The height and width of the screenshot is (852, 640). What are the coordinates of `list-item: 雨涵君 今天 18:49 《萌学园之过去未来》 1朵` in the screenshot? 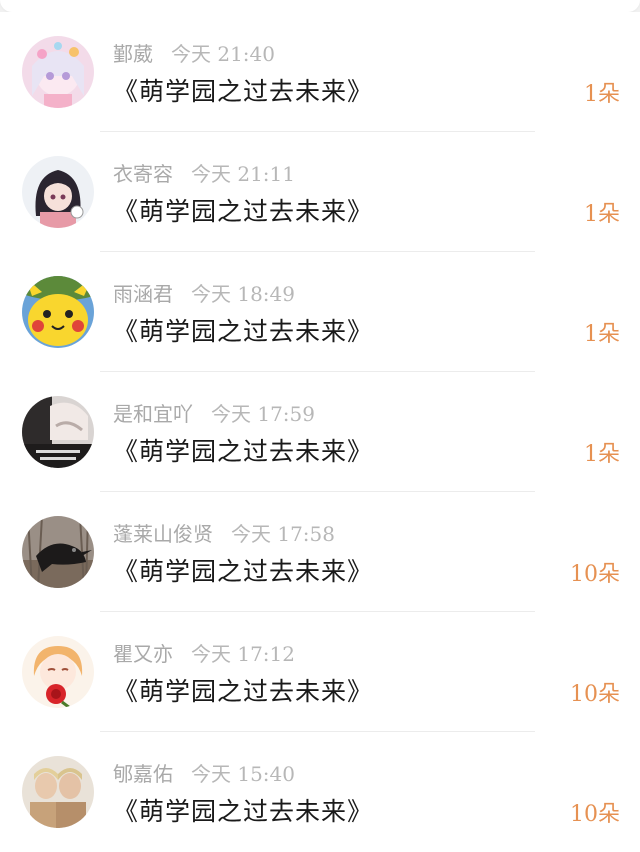 It's located at (320, 312).